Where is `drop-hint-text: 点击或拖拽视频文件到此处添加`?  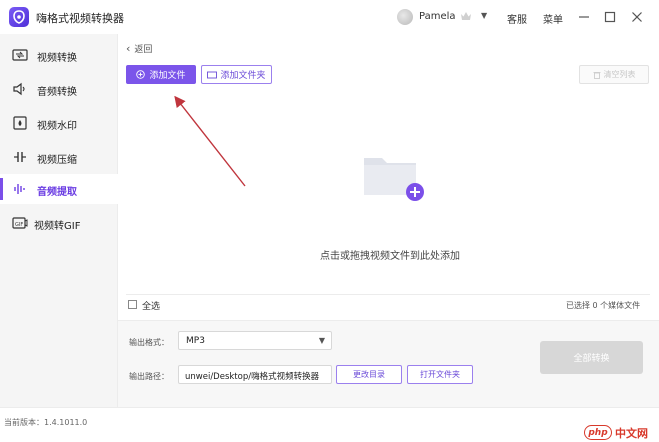 drop-hint-text: 点击或拖拽视频文件到此处添加 is located at coordinates (390, 256).